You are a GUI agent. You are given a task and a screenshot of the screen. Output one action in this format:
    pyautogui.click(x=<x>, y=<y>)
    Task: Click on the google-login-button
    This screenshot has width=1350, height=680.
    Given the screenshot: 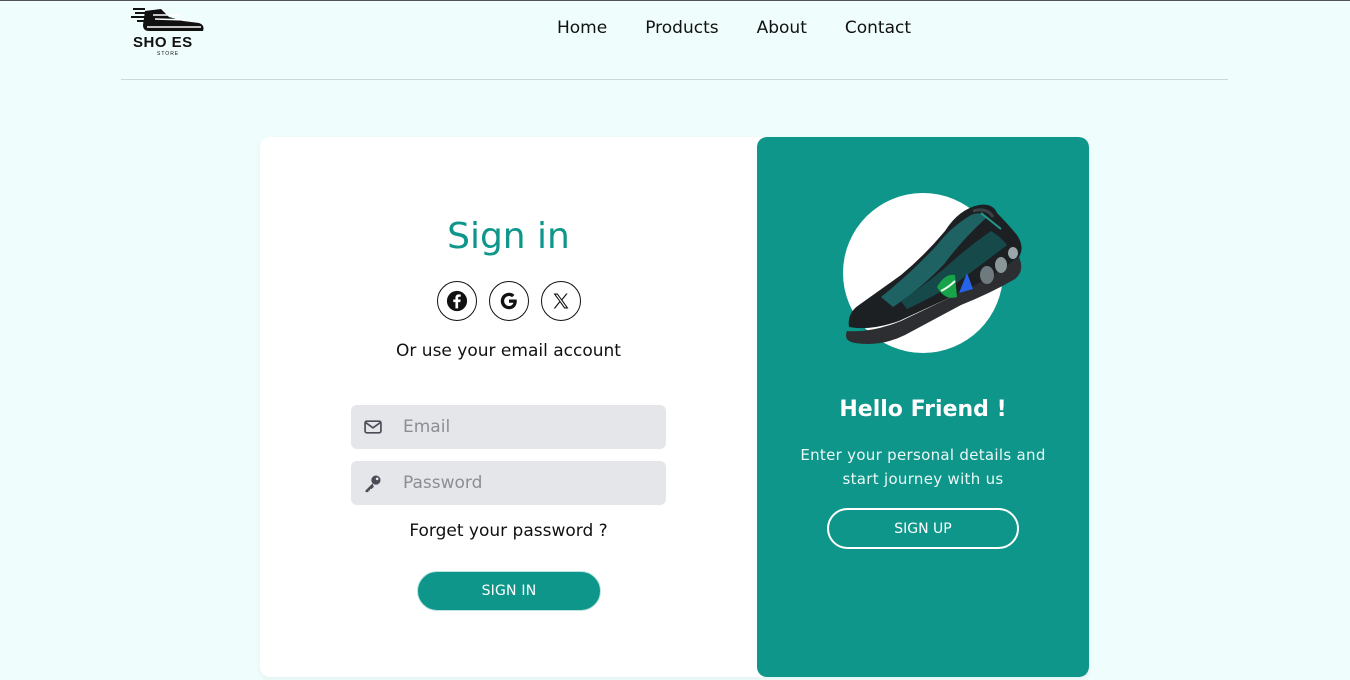 What is the action you would take?
    pyautogui.click(x=509, y=301)
    